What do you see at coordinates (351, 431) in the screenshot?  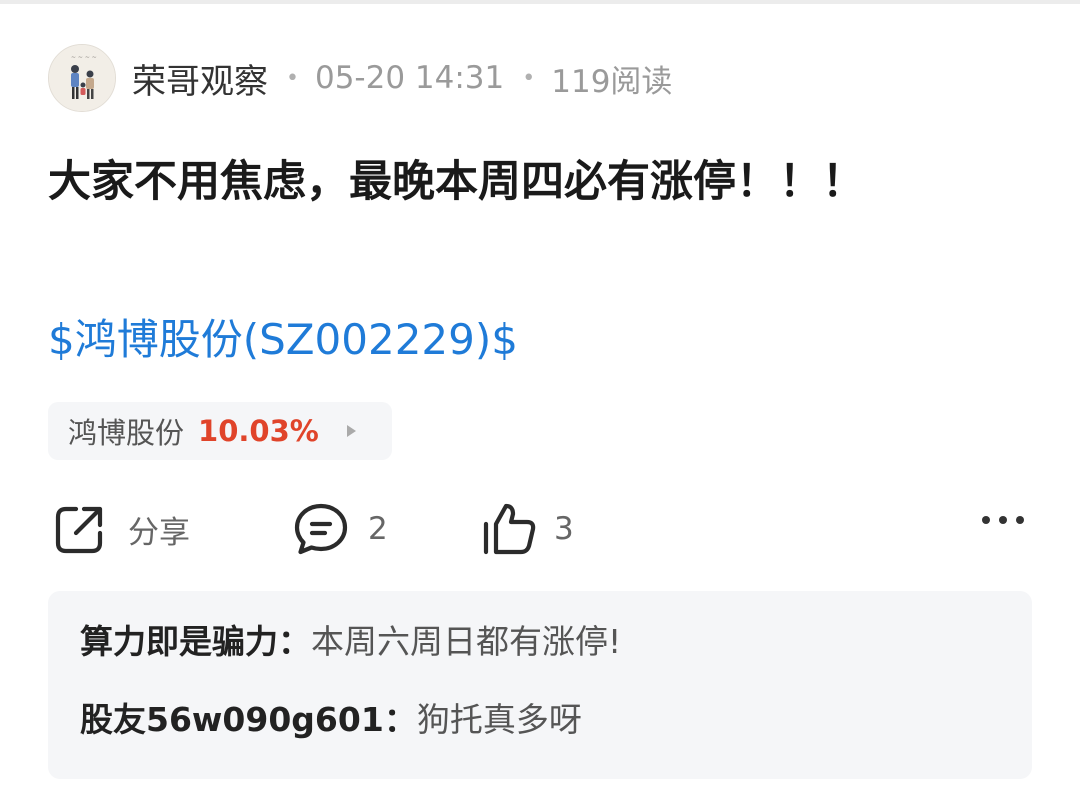 I see `play-arrow-icon` at bounding box center [351, 431].